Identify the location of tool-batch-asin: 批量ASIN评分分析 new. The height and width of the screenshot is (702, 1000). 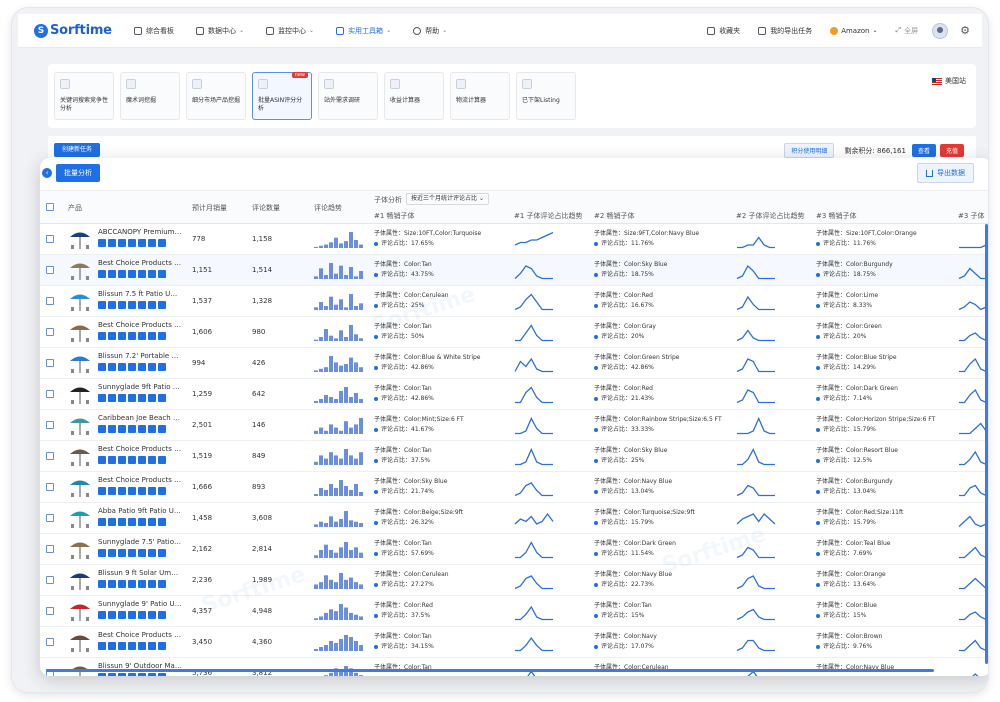
(282, 96).